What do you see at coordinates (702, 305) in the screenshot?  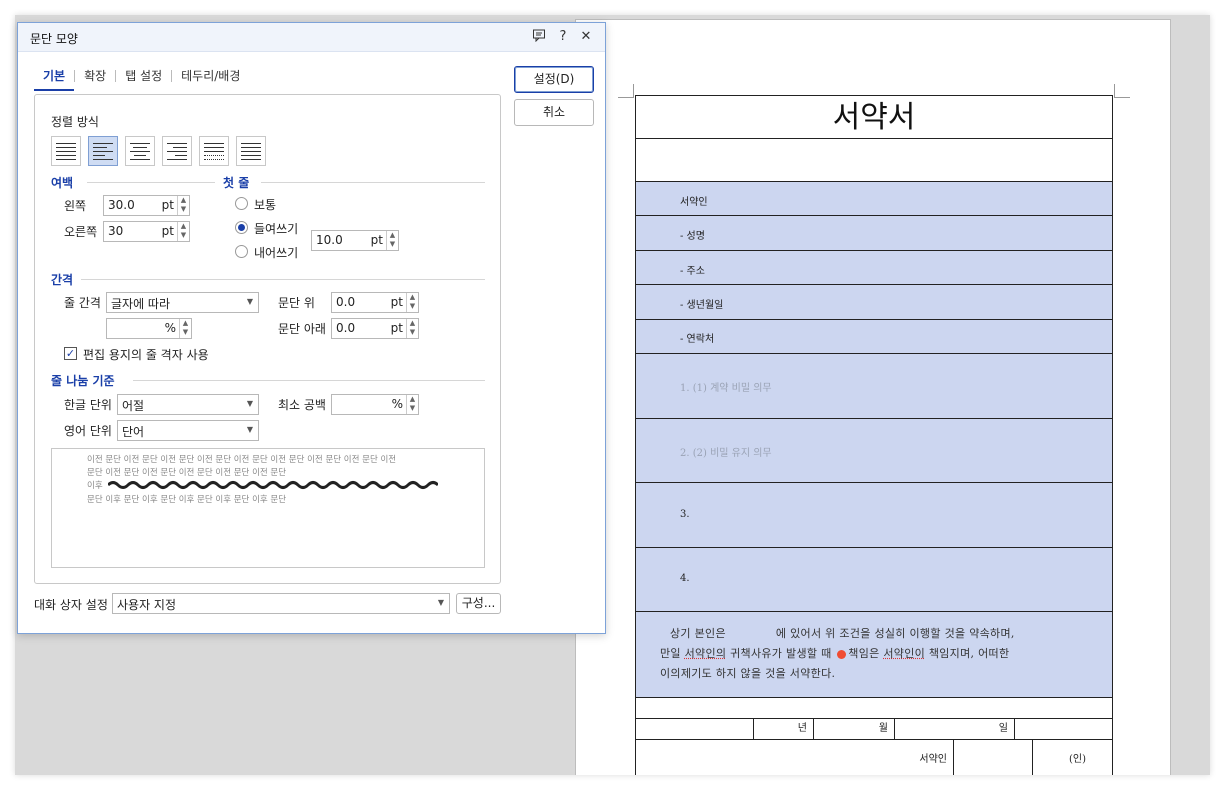 I see `row-label: - 생년월일` at bounding box center [702, 305].